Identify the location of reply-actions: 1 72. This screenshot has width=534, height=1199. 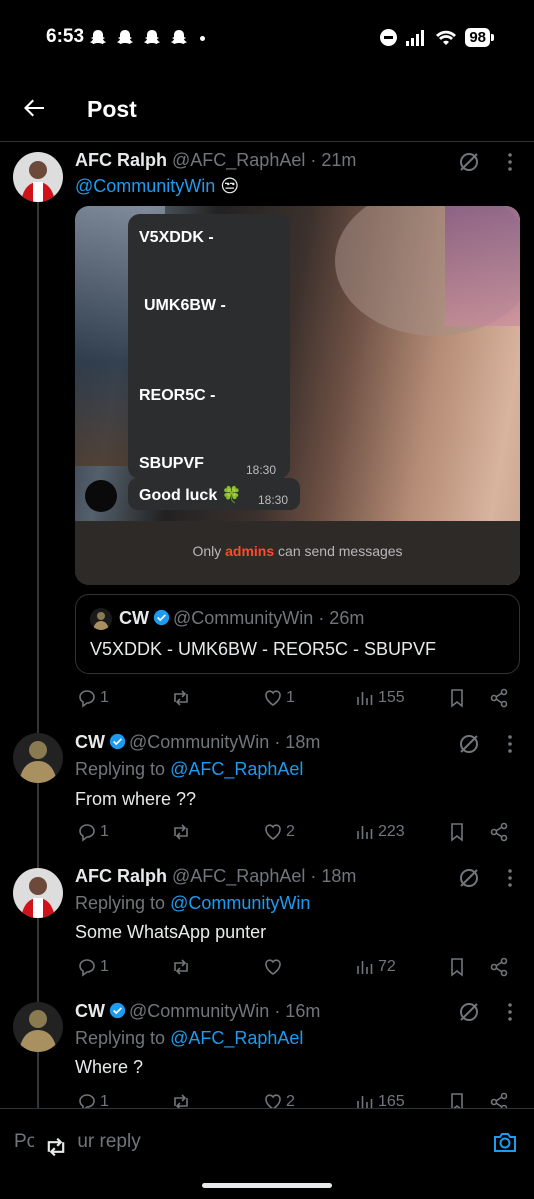
(297, 970).